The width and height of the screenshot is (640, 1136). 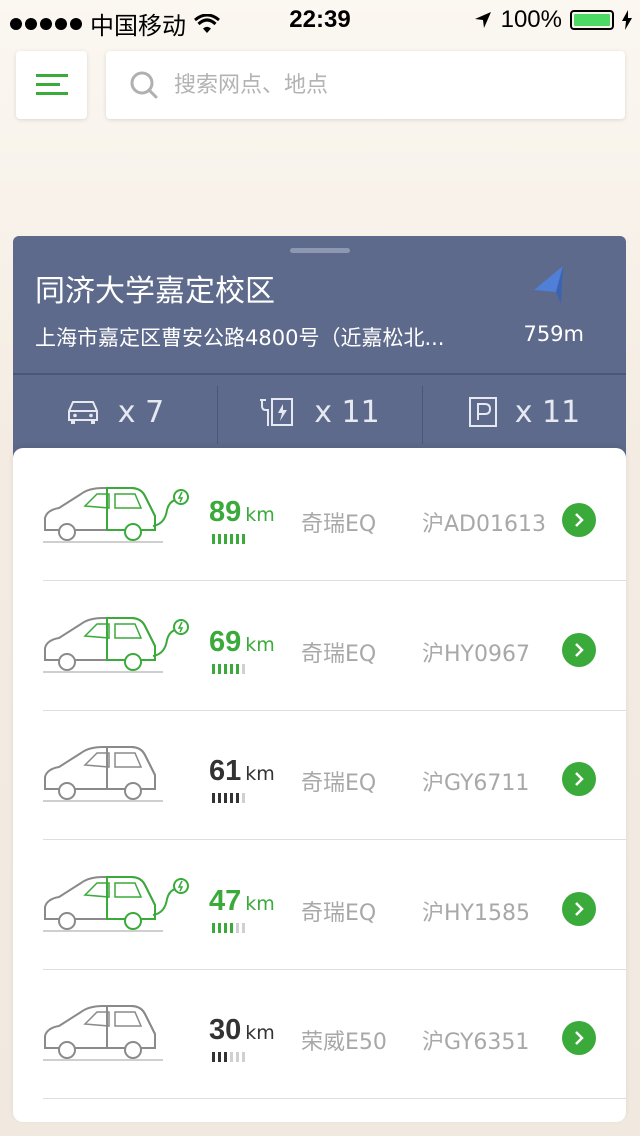 I want to click on stat-parking-count: x 11, so click(x=547, y=412).